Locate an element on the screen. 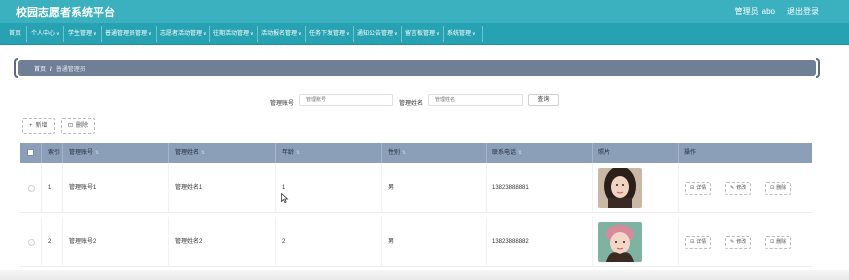 The image size is (849, 280). nav-item-admin-mgmt: 普通管理员管理∨ is located at coordinates (128, 34).